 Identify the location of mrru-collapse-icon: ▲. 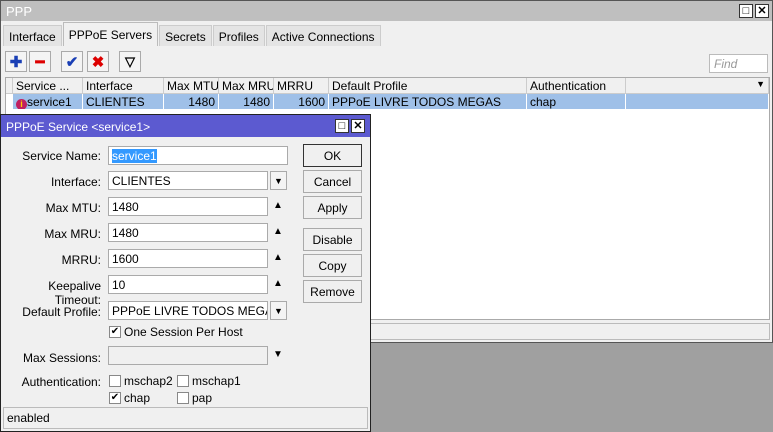
(278, 257).